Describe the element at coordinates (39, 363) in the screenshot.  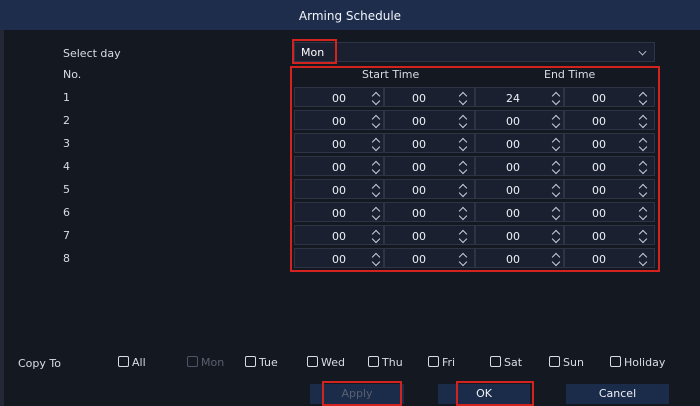
I see `copy-to-label: Copy To` at that location.